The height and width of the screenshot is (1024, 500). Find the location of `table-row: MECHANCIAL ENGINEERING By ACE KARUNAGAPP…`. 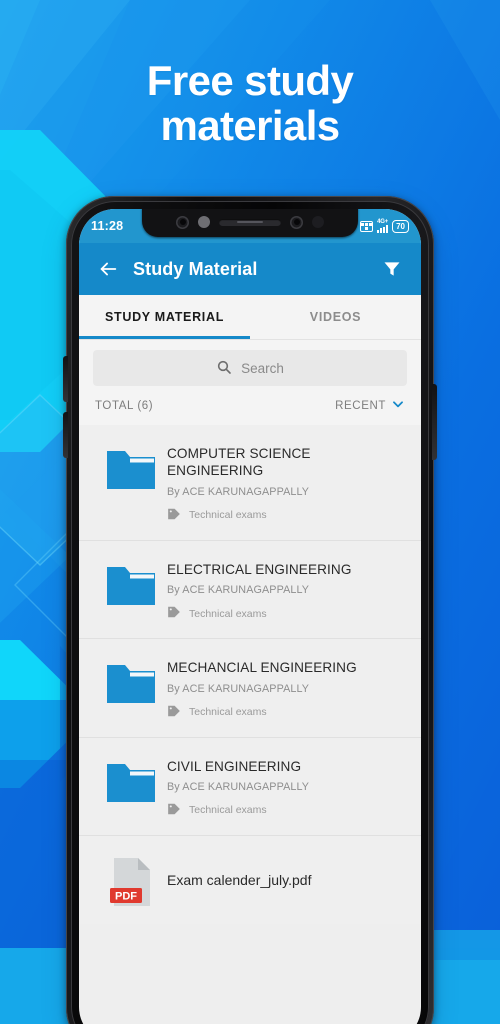

table-row: MECHANCIAL ENGINEERING By ACE KARUNAGAPP… is located at coordinates (250, 688).